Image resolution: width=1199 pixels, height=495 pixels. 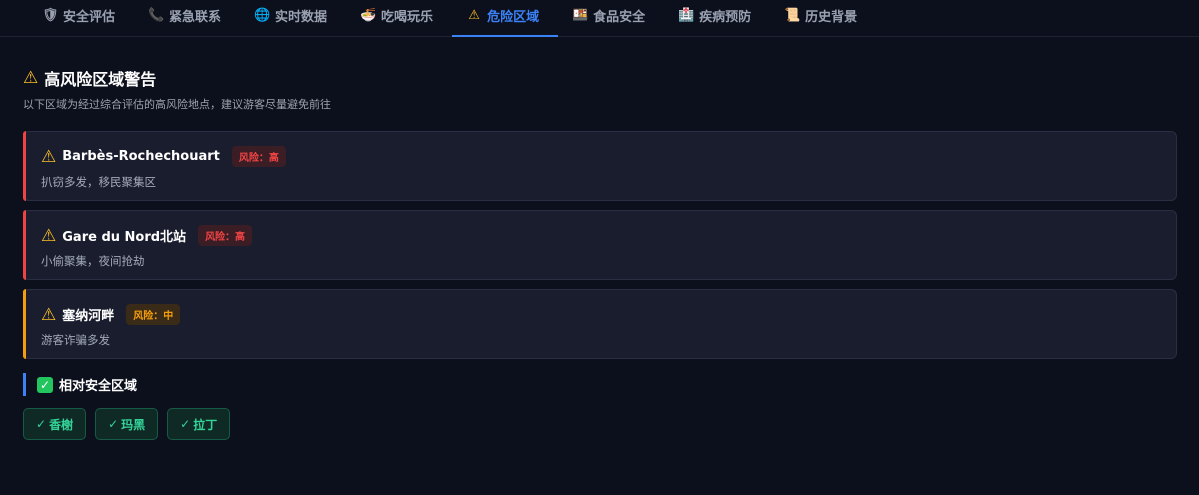 What do you see at coordinates (600, 424) in the screenshot?
I see `safe-zone-list: ✓ 香榭 ✓ 玛黑 ✓ 拉丁` at bounding box center [600, 424].